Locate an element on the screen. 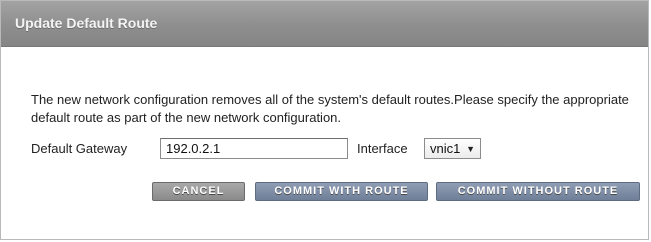 The image size is (651, 242). dialog-title: Update Default Route is located at coordinates (86, 23).